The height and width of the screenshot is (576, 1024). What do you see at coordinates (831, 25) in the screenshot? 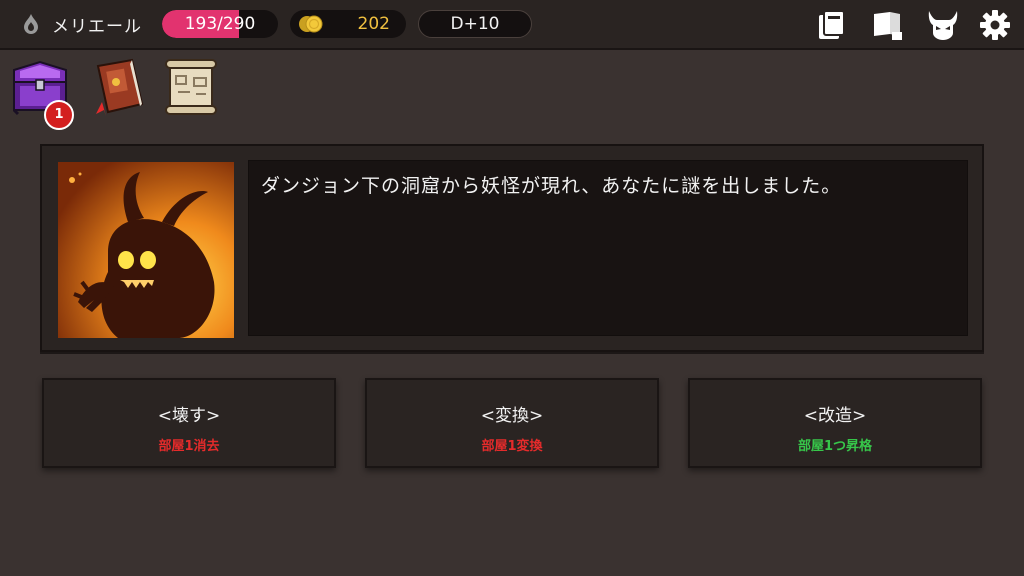
I see `card-icon` at bounding box center [831, 25].